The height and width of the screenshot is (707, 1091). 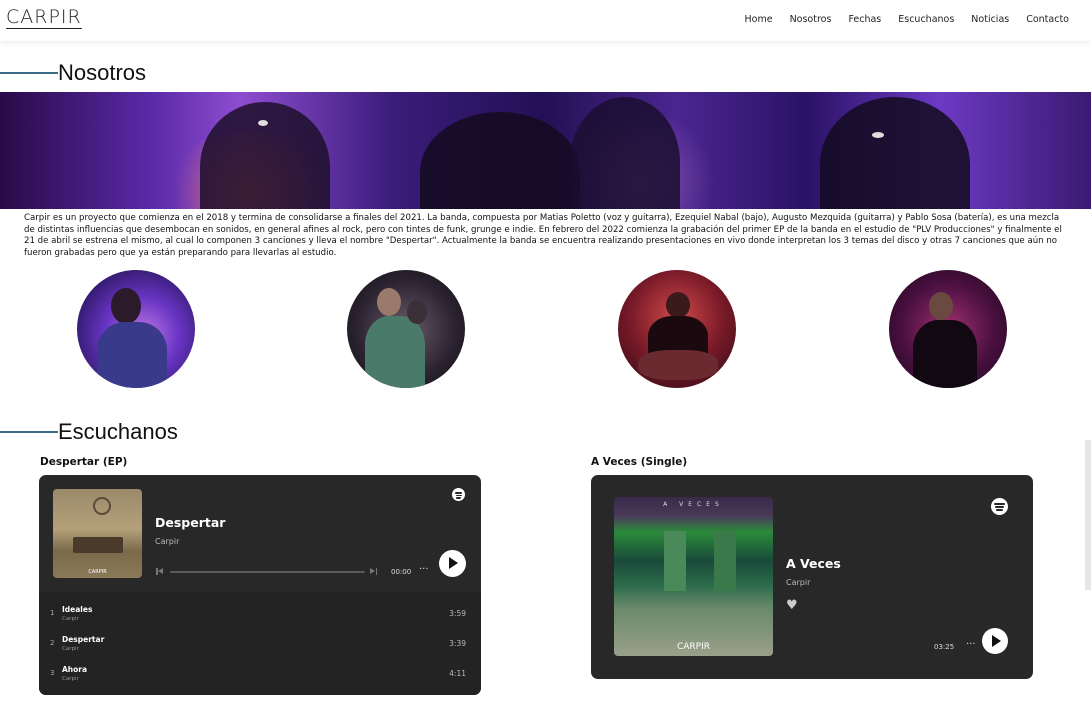 I want to click on track-name: Ideales, so click(x=77, y=609).